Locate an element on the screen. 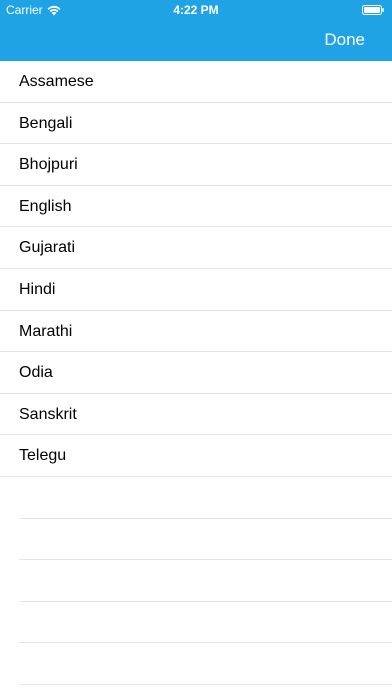 The image size is (392, 696). status-time: 4:22 PM is located at coordinates (196, 10).